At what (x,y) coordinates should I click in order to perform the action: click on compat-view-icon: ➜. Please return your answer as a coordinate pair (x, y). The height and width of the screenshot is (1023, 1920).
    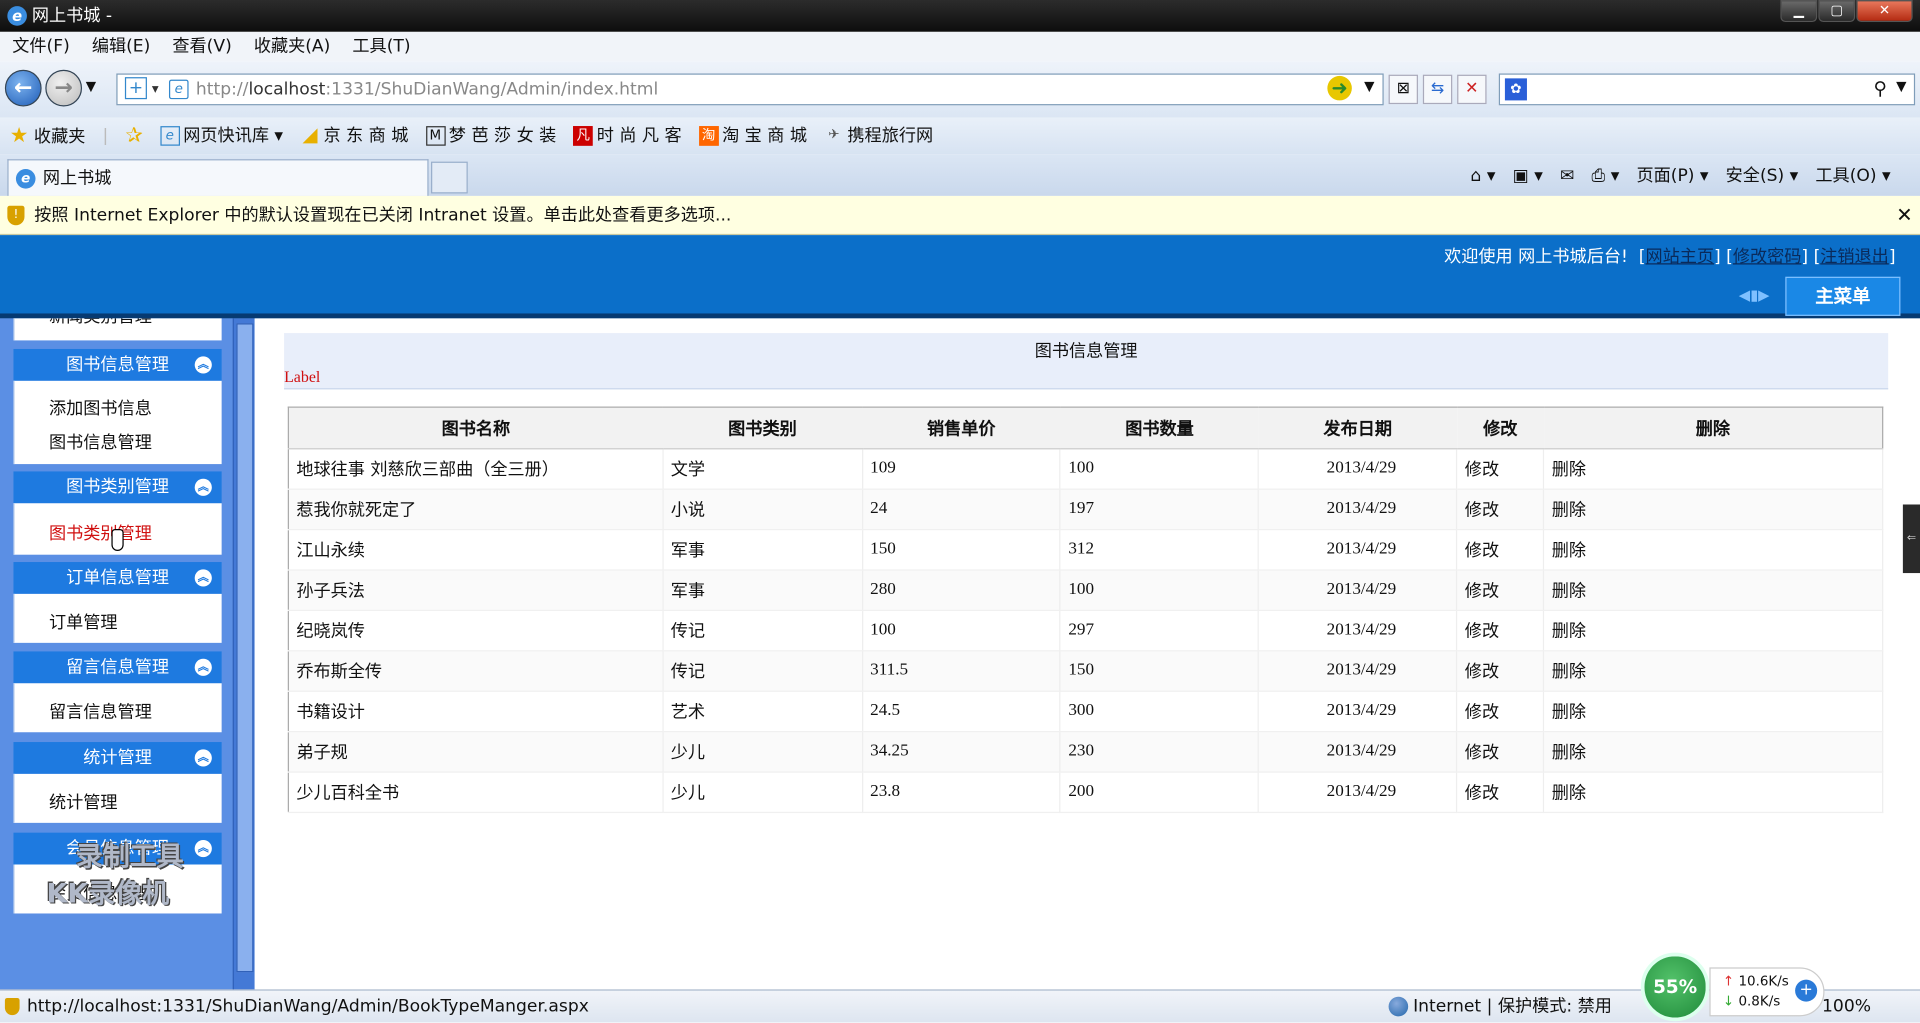
    Looking at the image, I should click on (1339, 88).